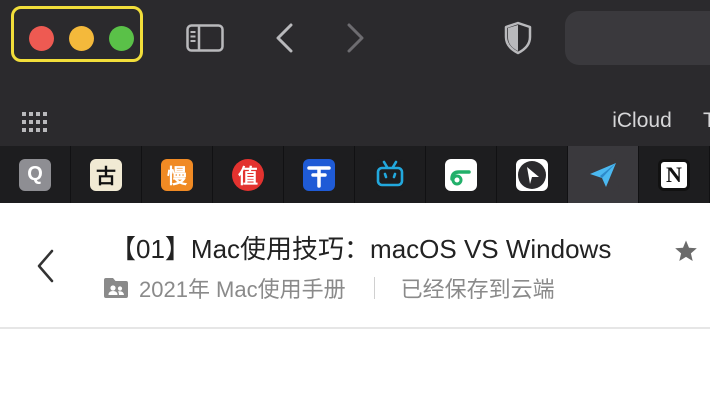 This screenshot has height=412, width=710. What do you see at coordinates (205, 38) in the screenshot?
I see `sidebar-toggle-icon` at bounding box center [205, 38].